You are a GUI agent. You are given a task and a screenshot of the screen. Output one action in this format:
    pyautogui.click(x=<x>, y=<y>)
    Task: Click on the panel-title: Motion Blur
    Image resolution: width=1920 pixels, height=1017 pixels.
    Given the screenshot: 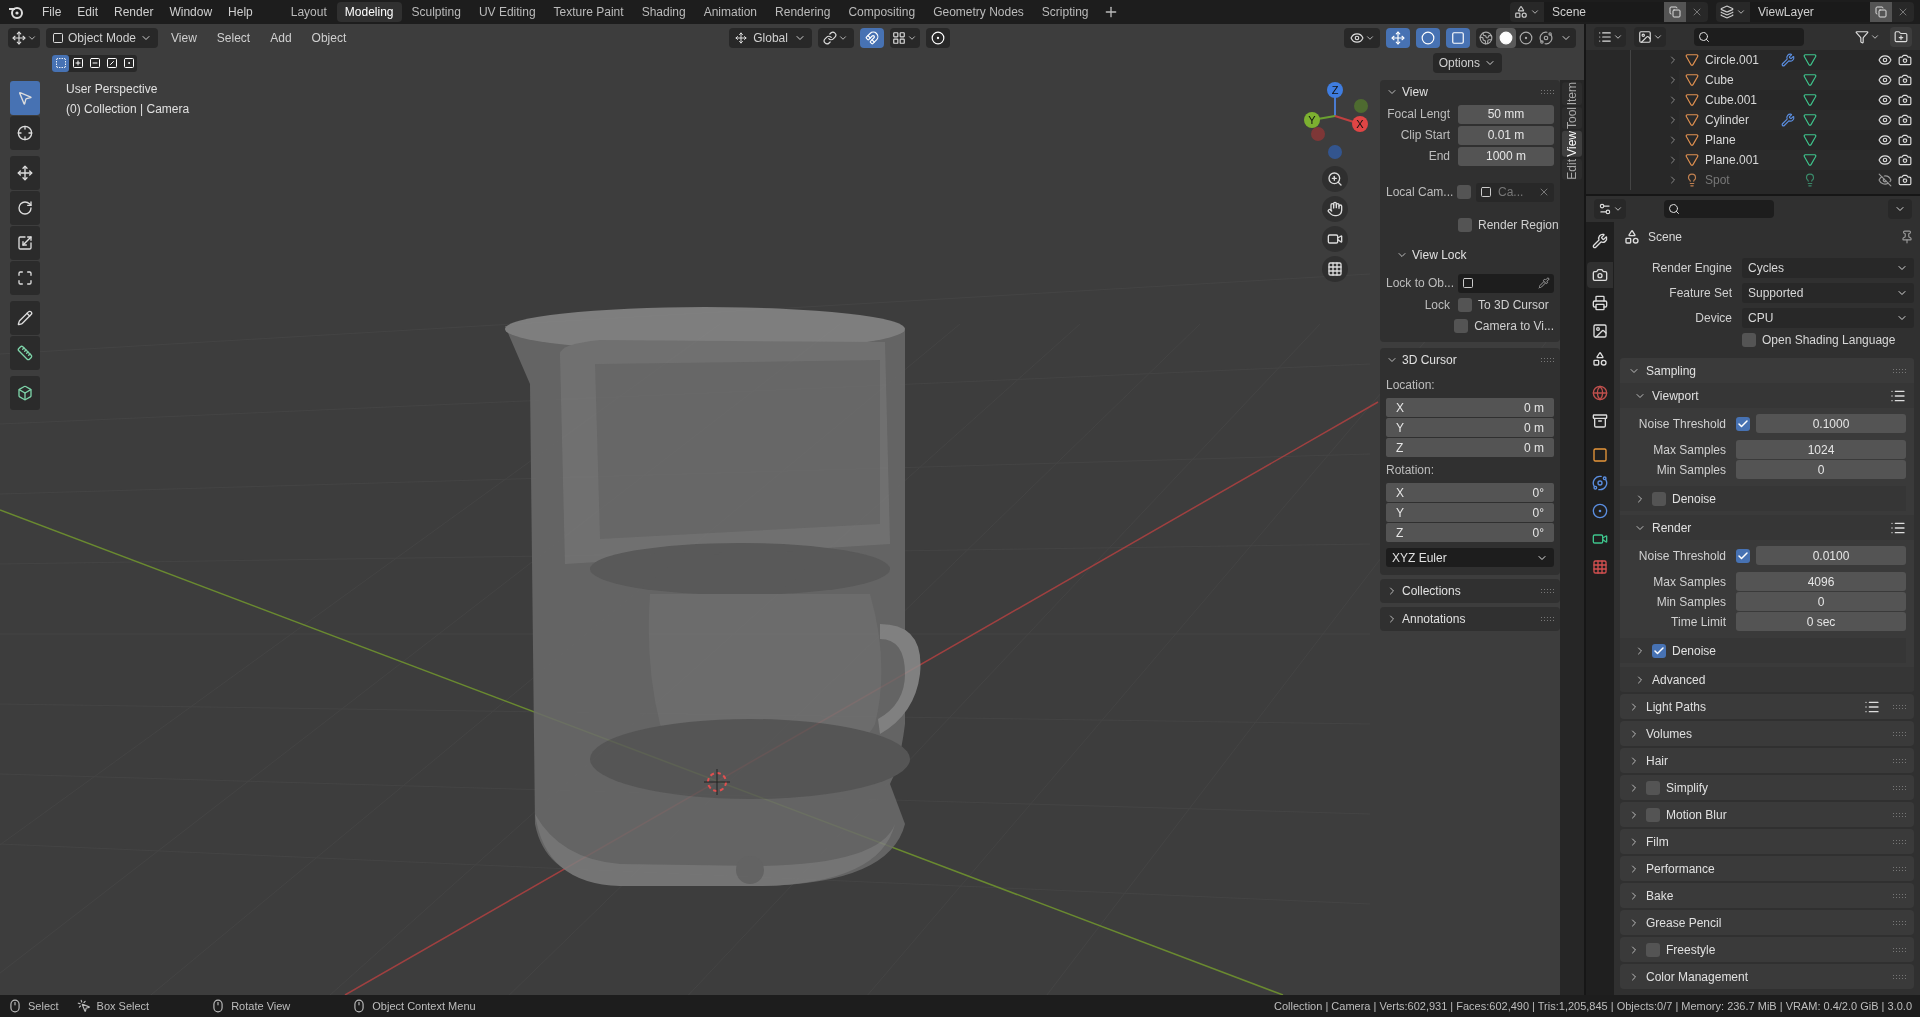 What is the action you would take?
    pyautogui.click(x=1696, y=814)
    